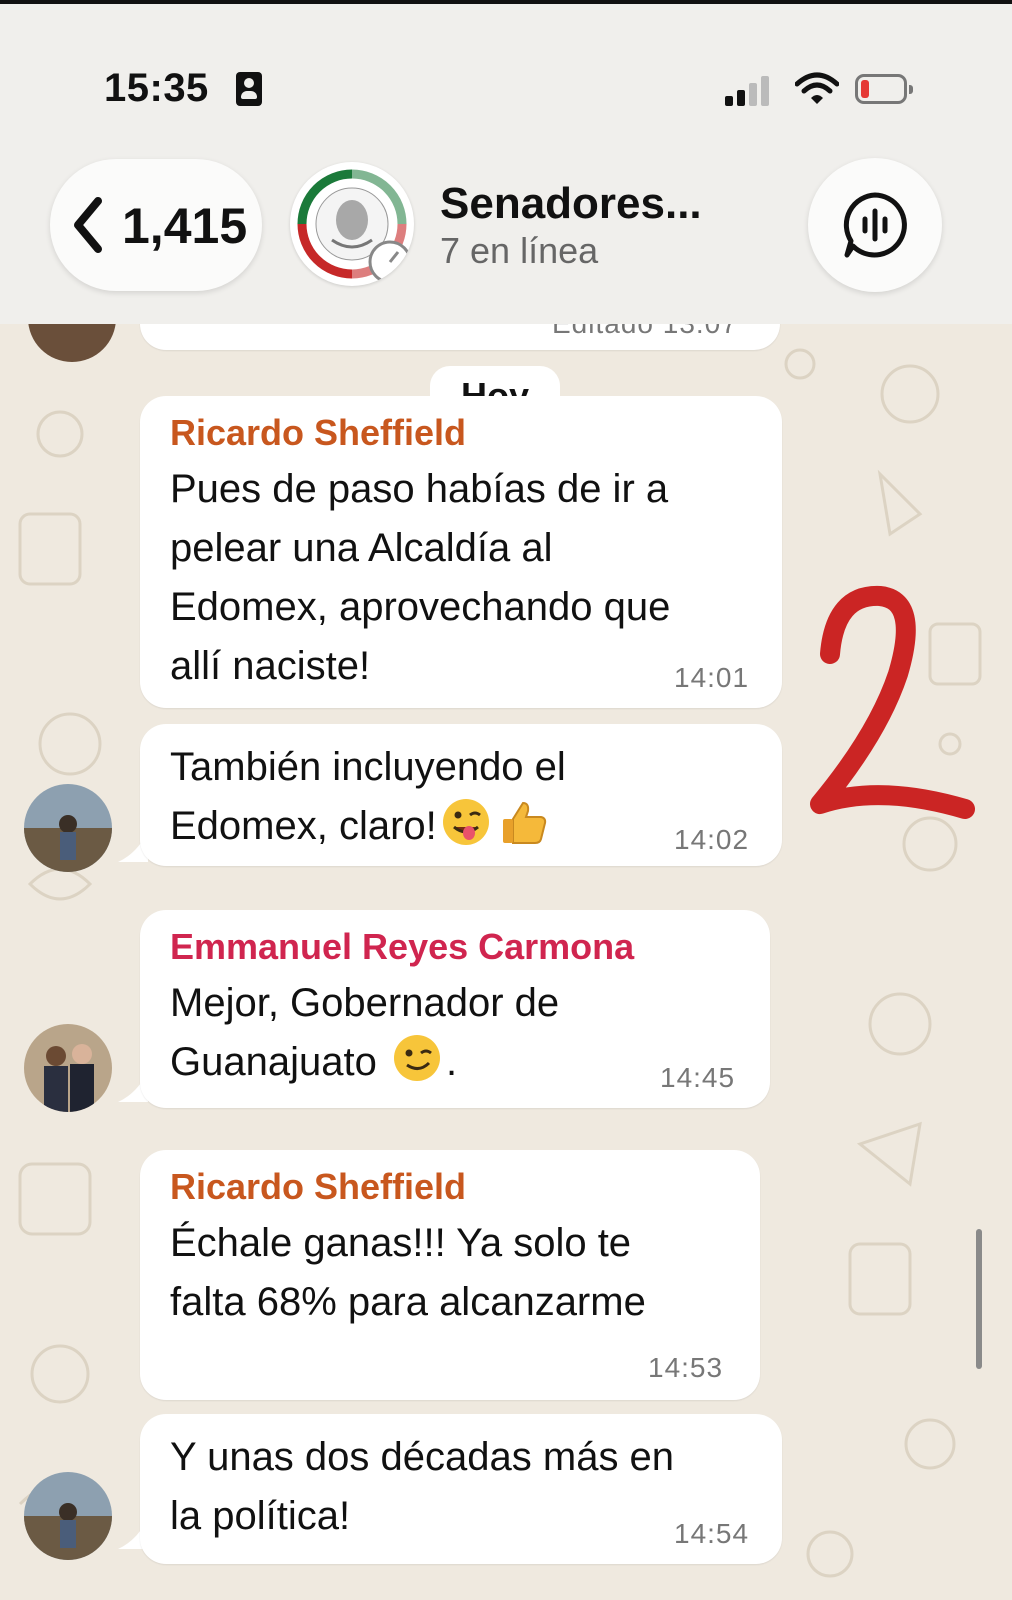  Describe the element at coordinates (877, 701) in the screenshot. I see `handwritten-number-annotation: 2` at that location.